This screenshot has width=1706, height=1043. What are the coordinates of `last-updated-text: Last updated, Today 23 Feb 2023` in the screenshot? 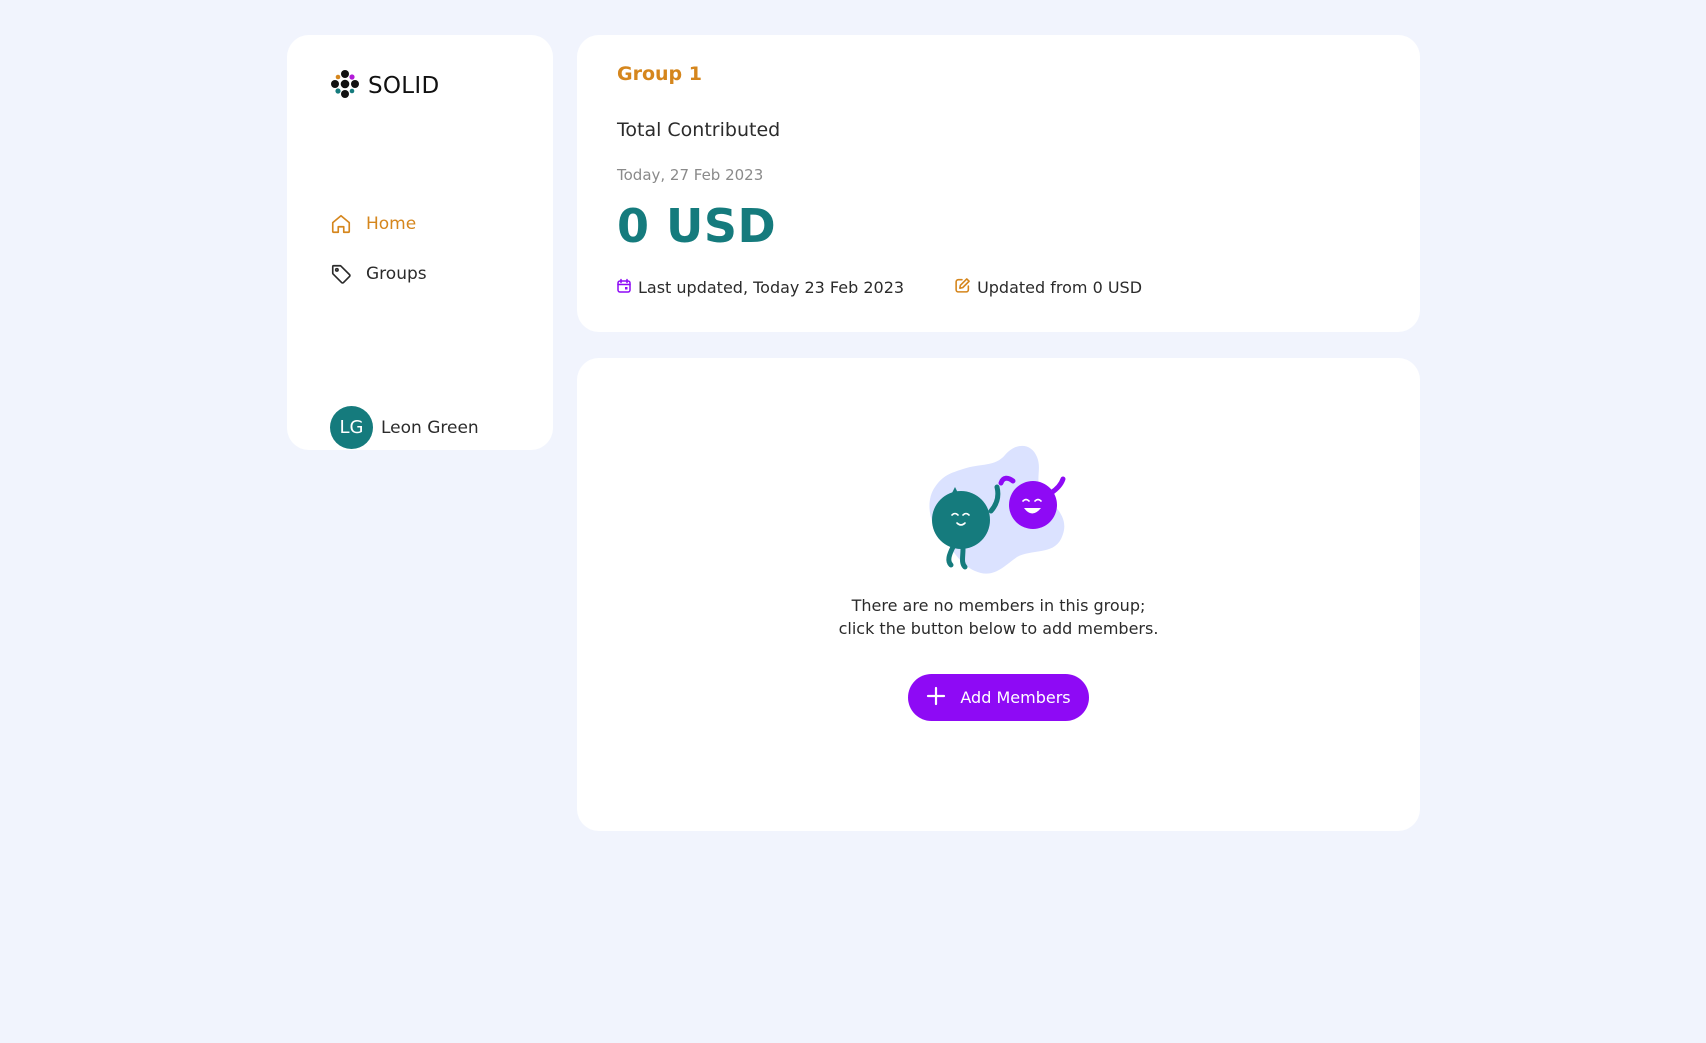 It's located at (771, 287).